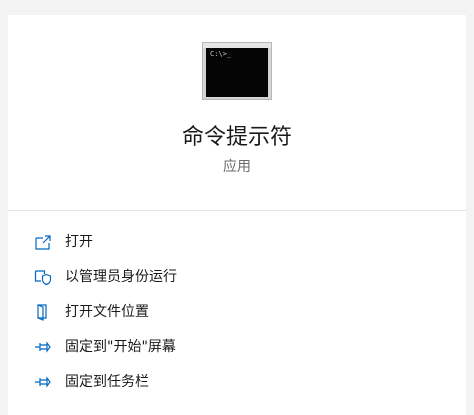 The width and height of the screenshot is (474, 415). I want to click on divider, so click(237, 210).